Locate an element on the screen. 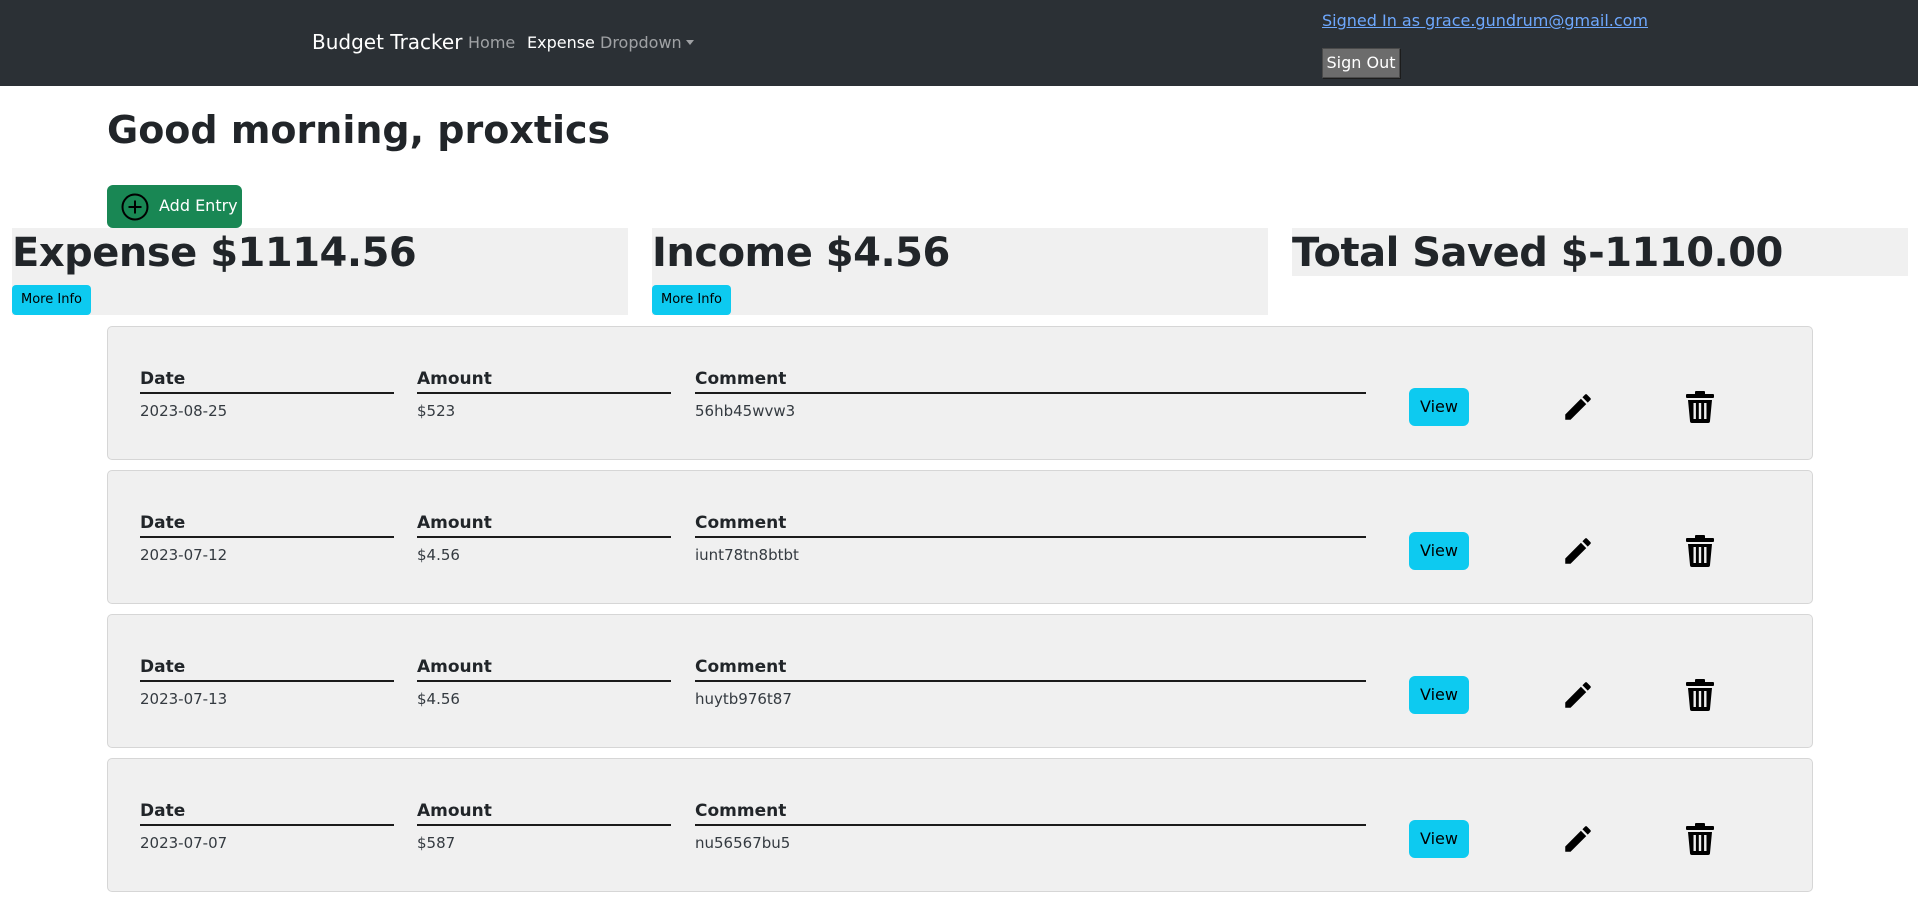  add-entry-button: Add Entry is located at coordinates (174, 206).